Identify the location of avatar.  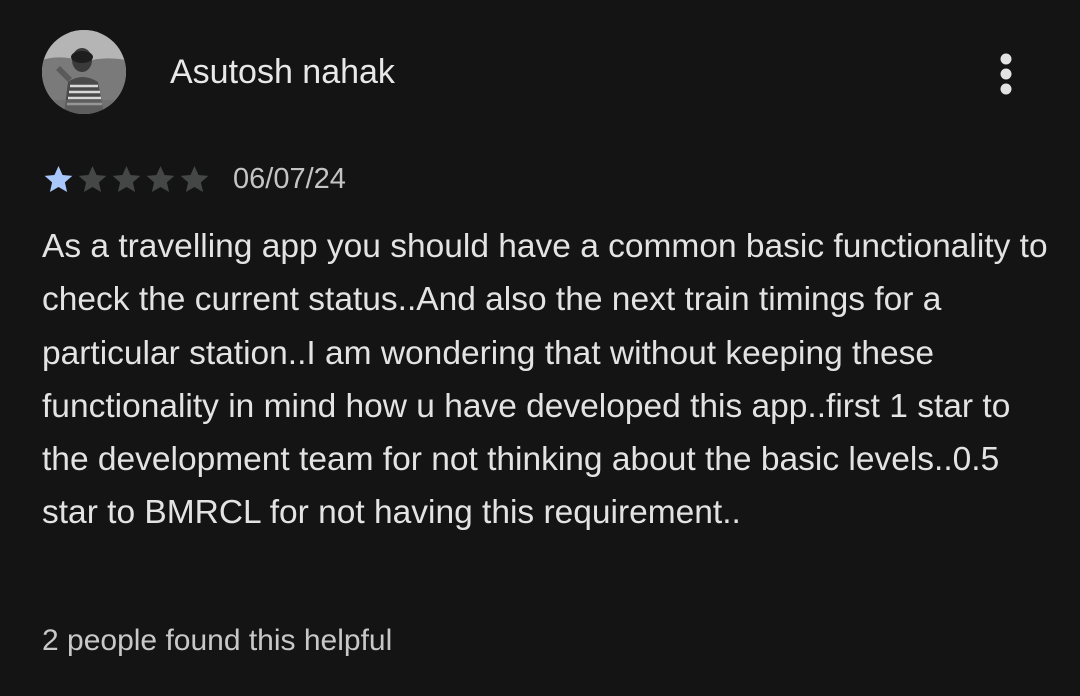
(84, 72).